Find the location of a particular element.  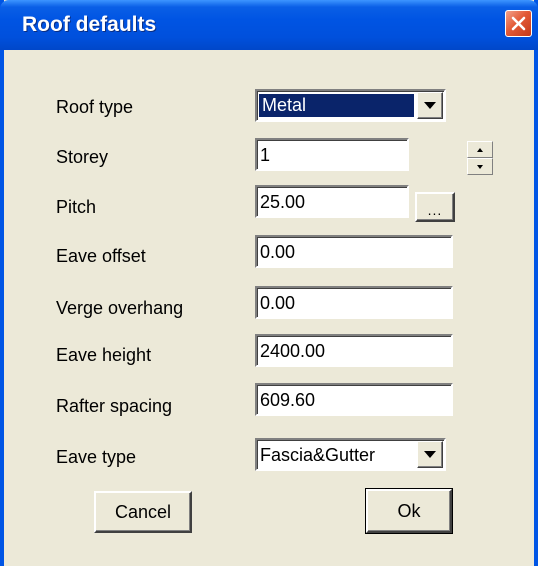

spin-down-icon is located at coordinates (480, 166).